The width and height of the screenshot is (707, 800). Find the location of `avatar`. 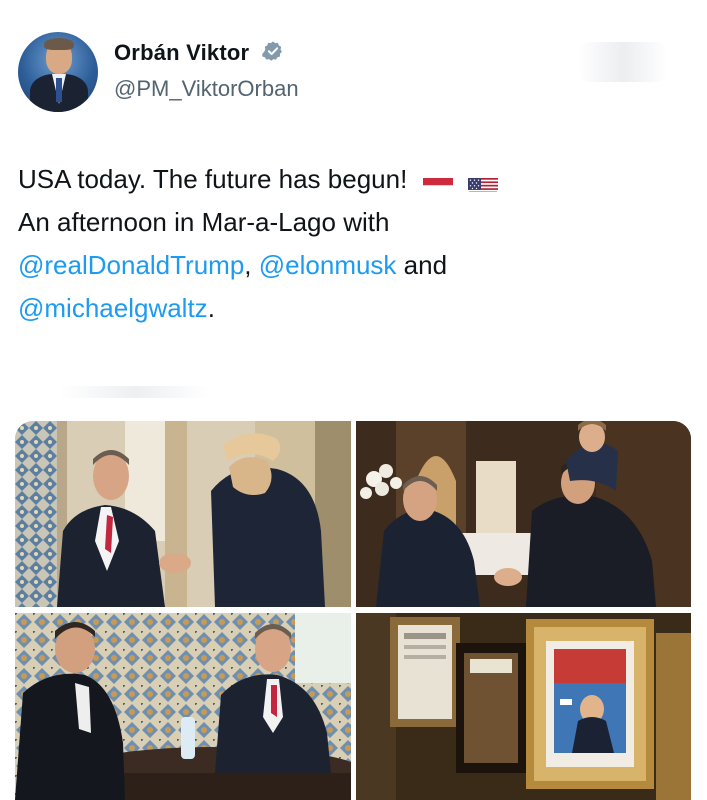

avatar is located at coordinates (58, 72).